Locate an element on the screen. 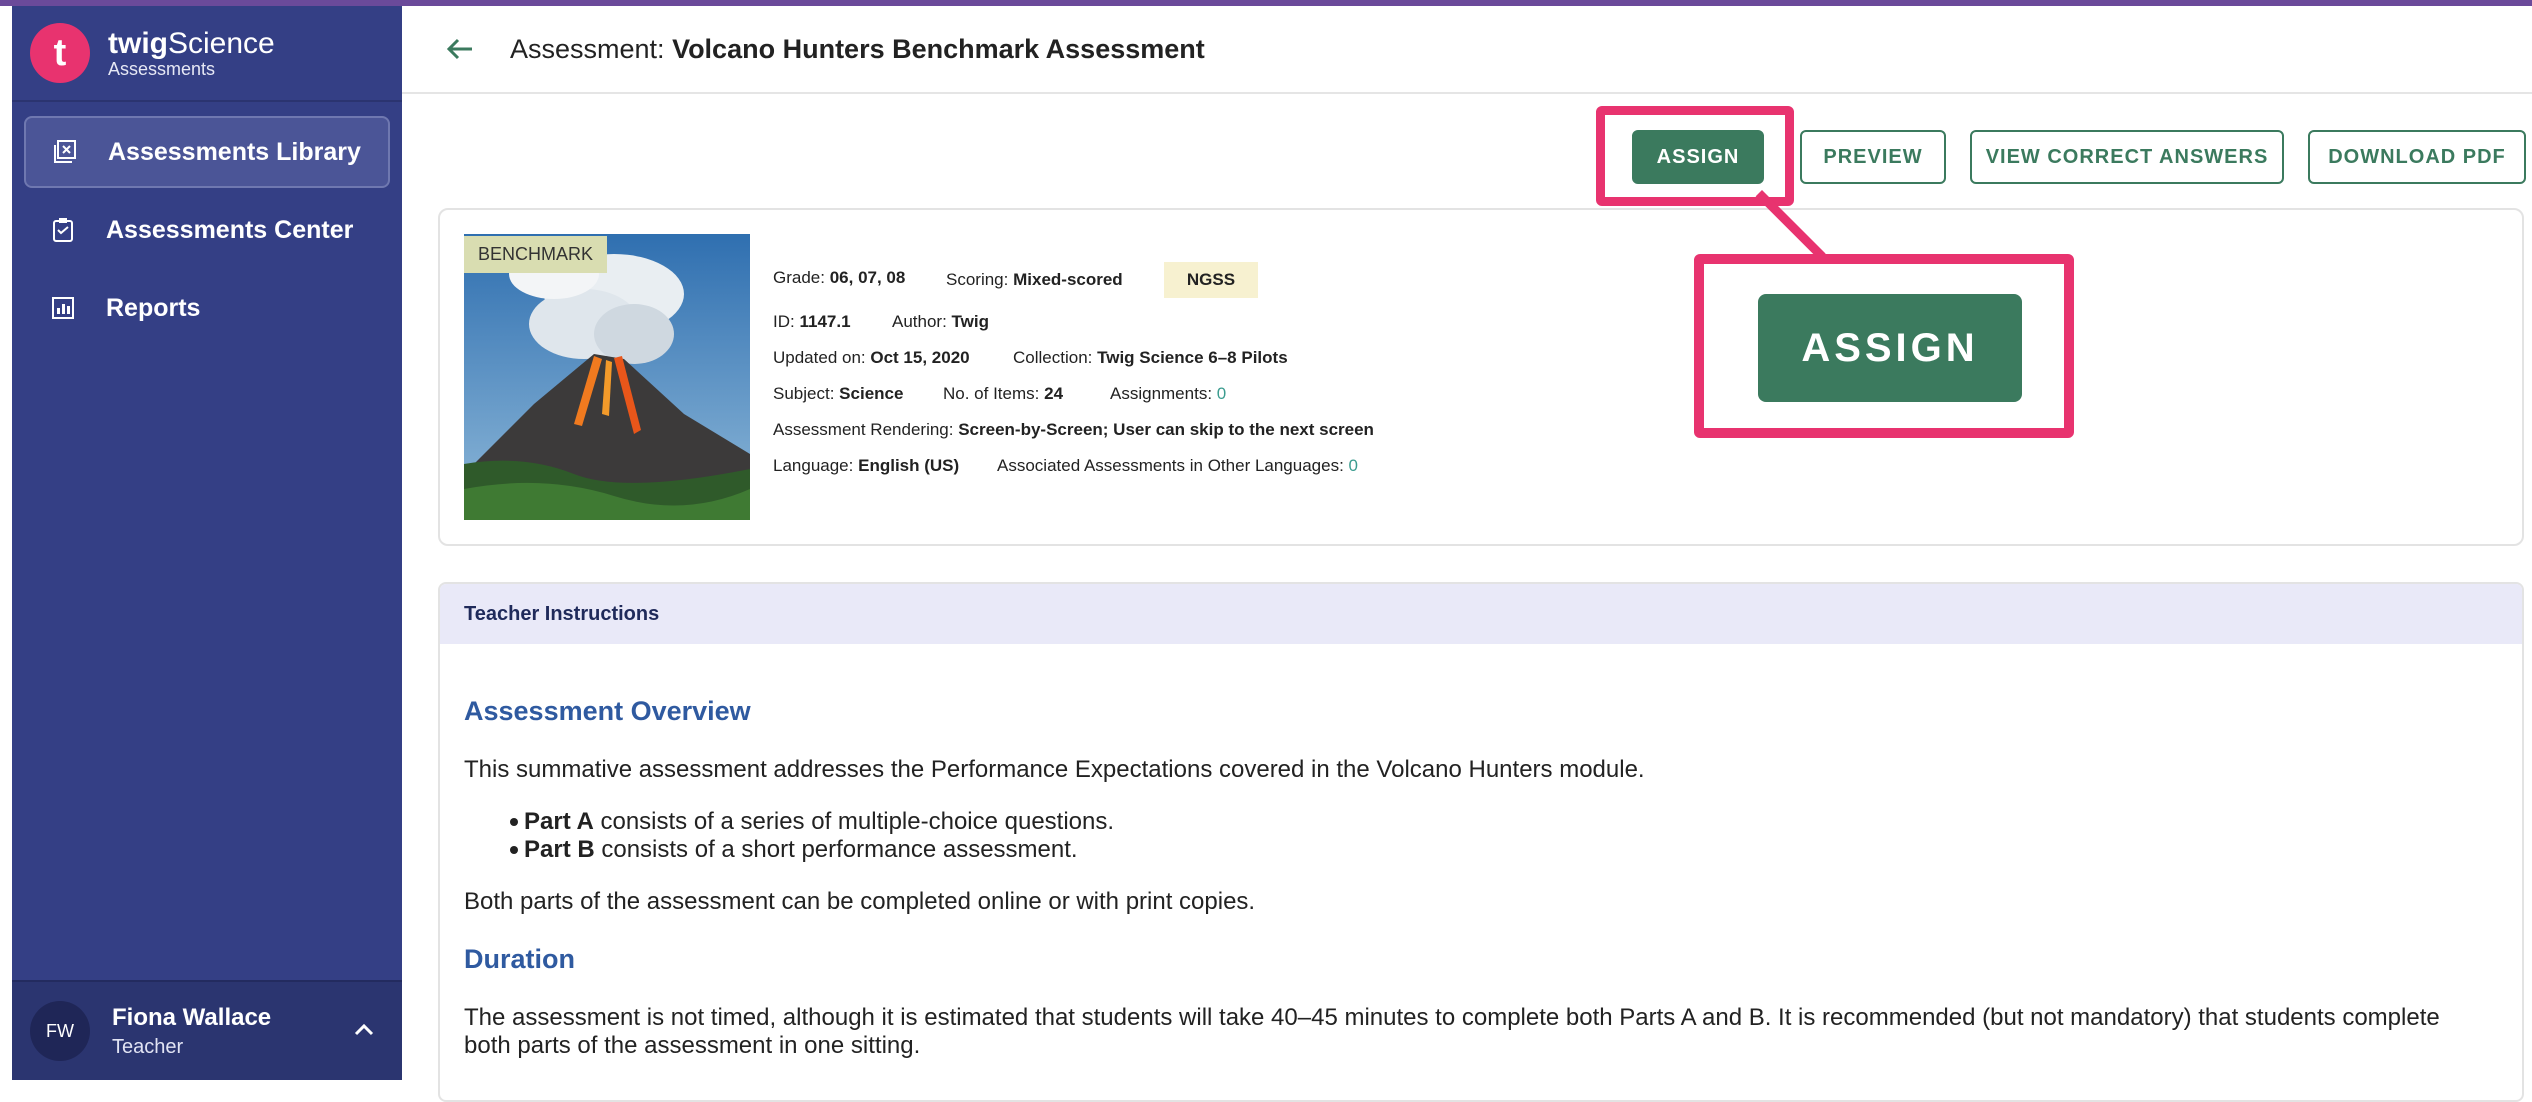  language-meta: Language: English (US) is located at coordinates (866, 466).